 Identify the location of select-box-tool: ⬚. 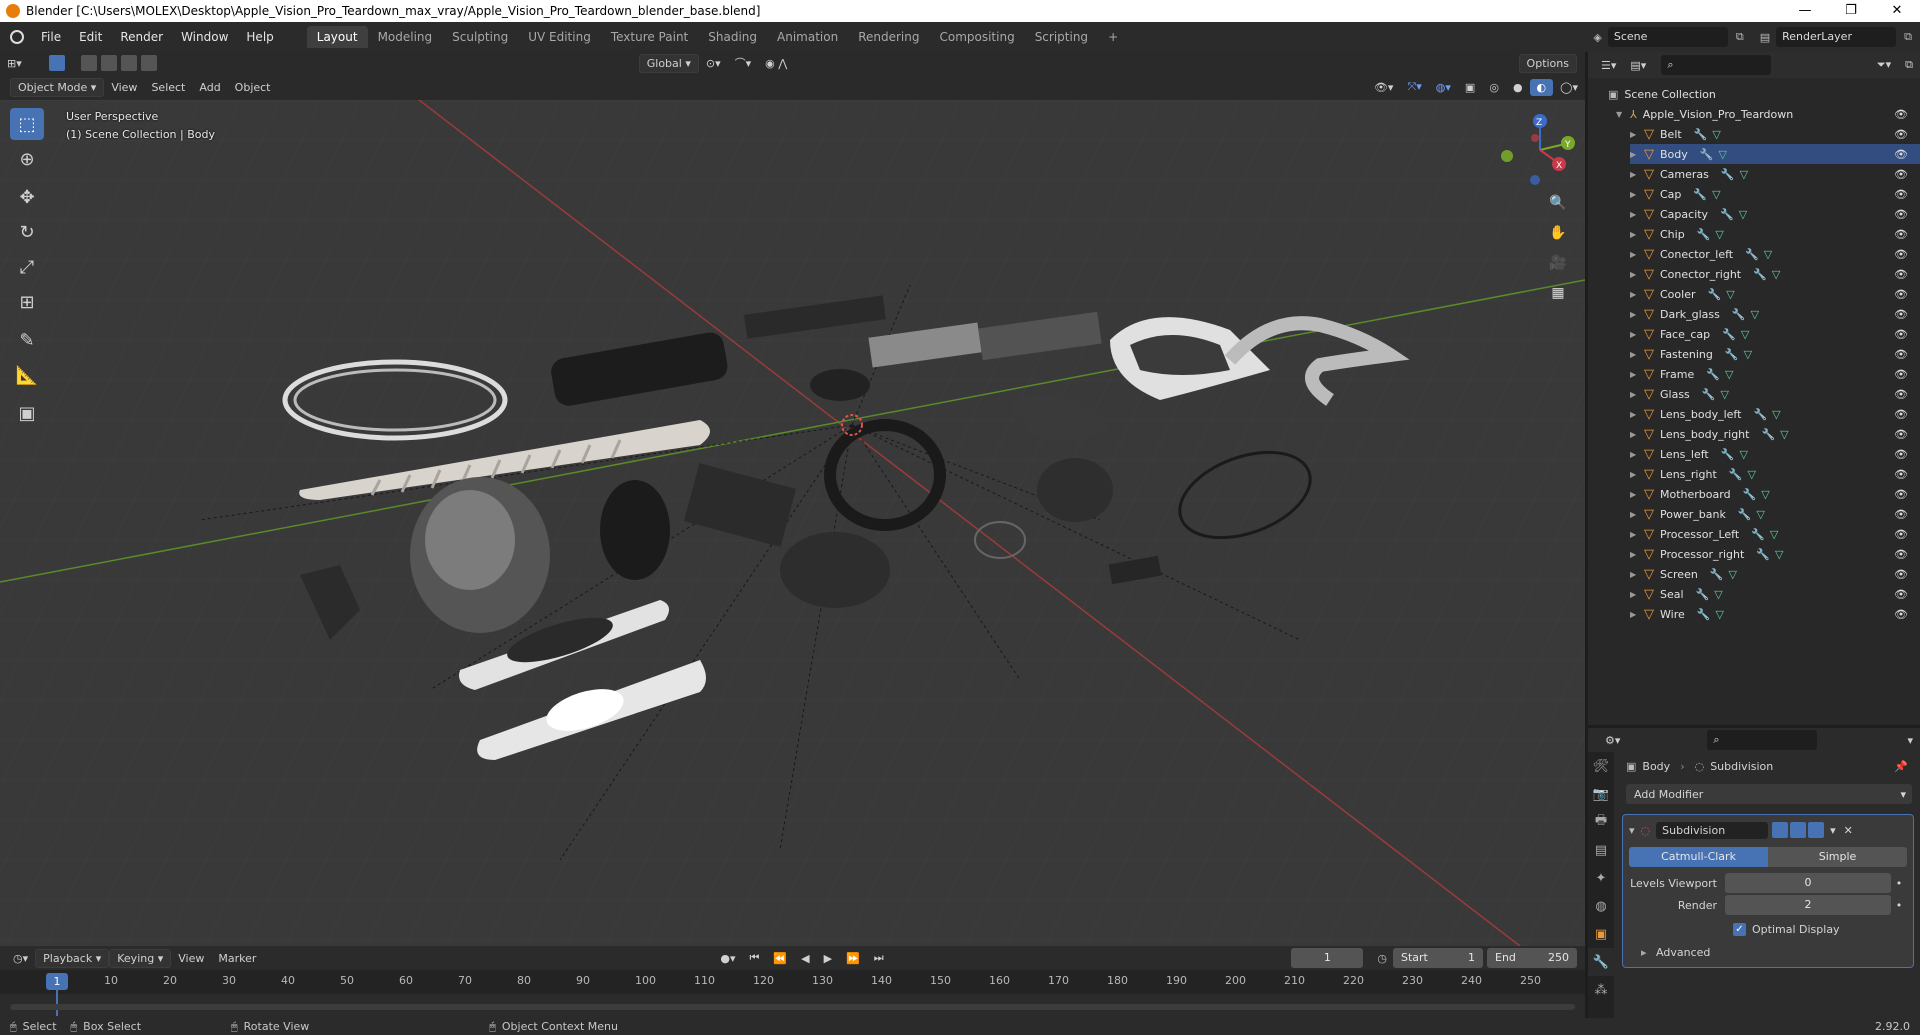
(27, 124).